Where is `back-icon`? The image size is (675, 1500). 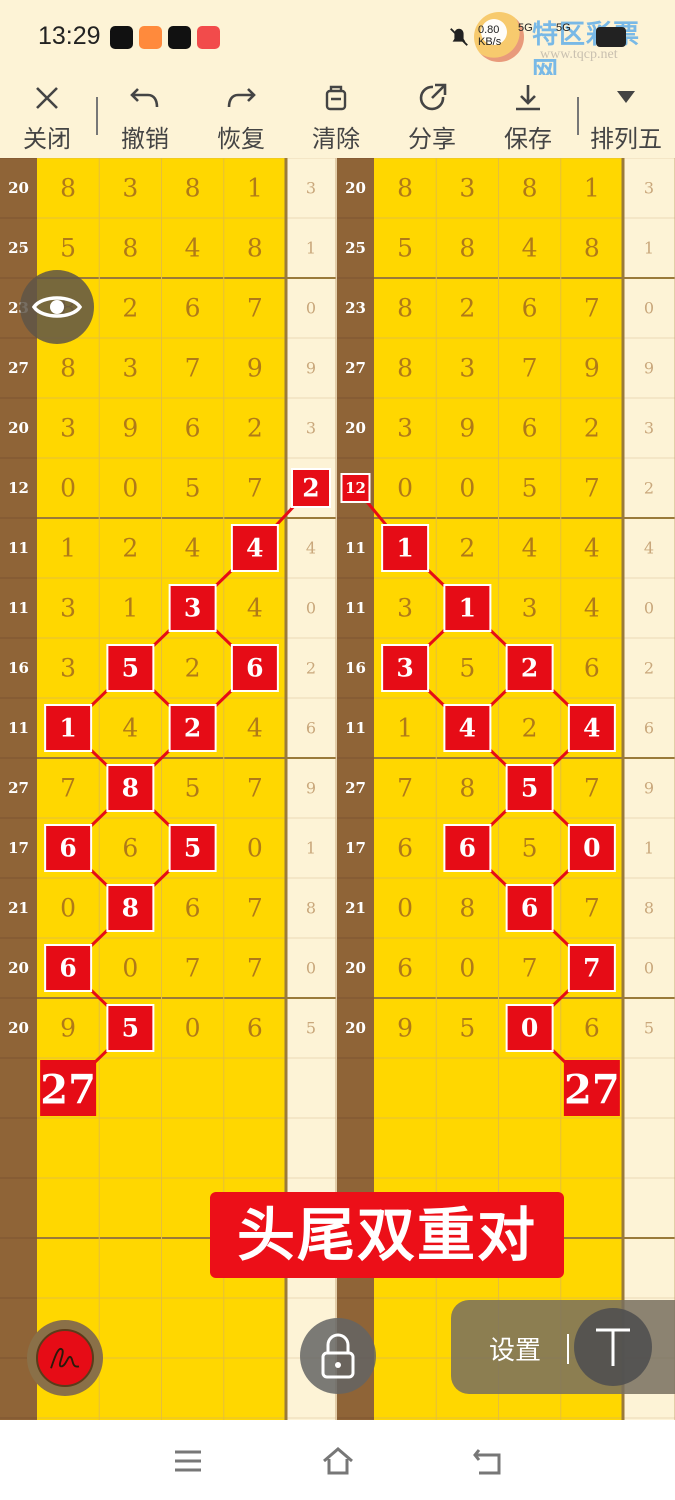 back-icon is located at coordinates (488, 1461).